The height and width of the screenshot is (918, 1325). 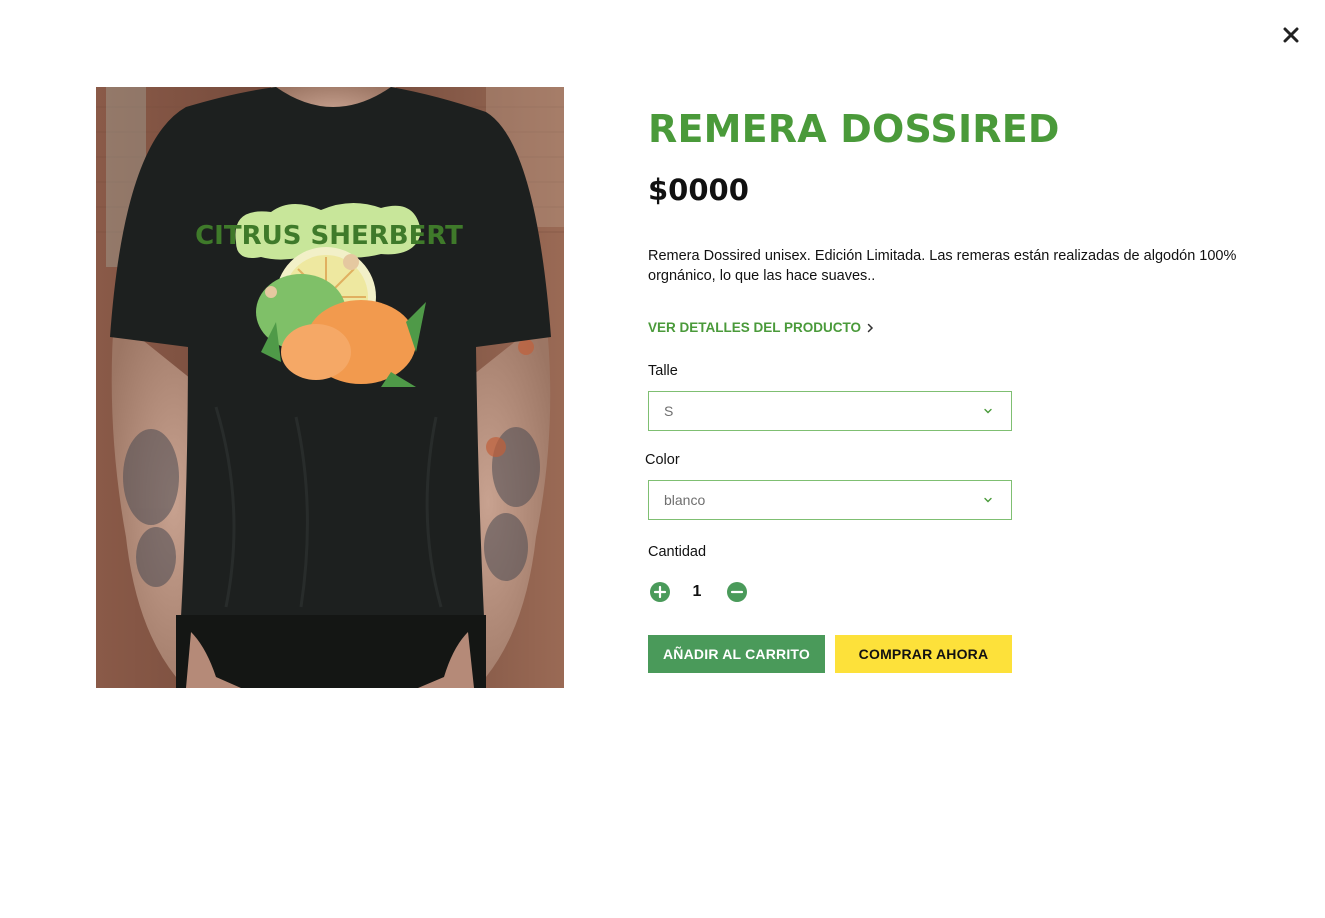 I want to click on product-title: REMERA DOSSIRED, so click(x=854, y=129).